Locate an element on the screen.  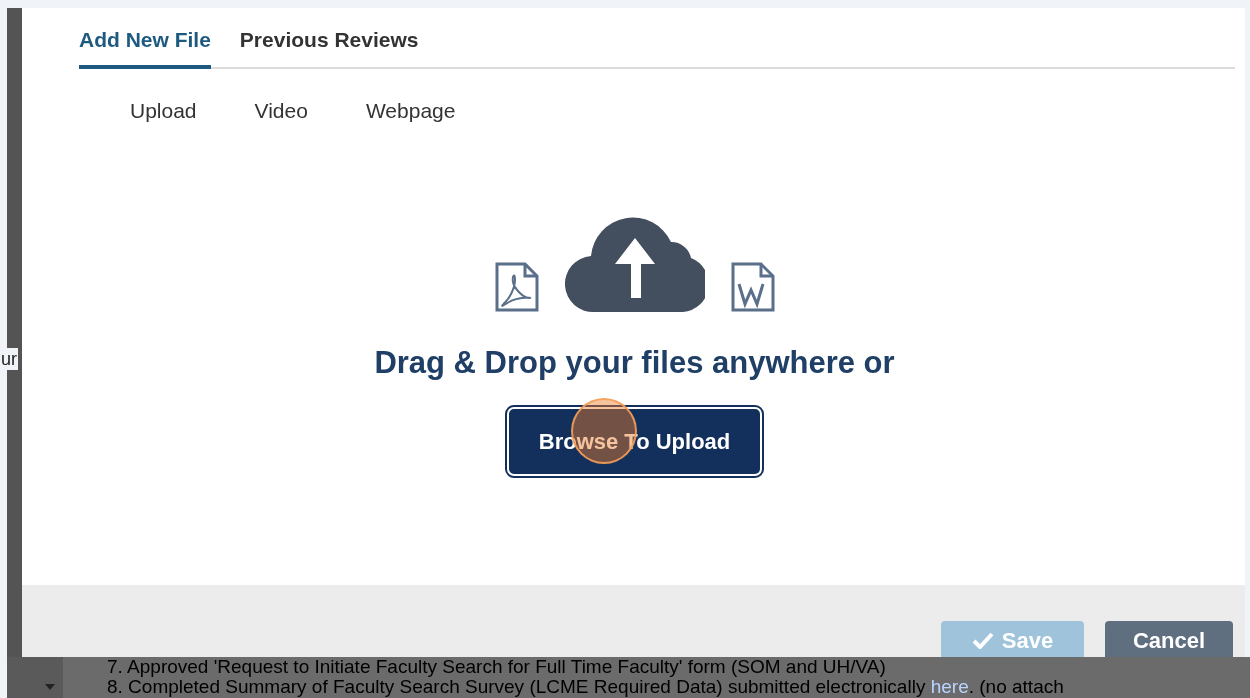
upload-type-tab: Upload is located at coordinates (163, 110).